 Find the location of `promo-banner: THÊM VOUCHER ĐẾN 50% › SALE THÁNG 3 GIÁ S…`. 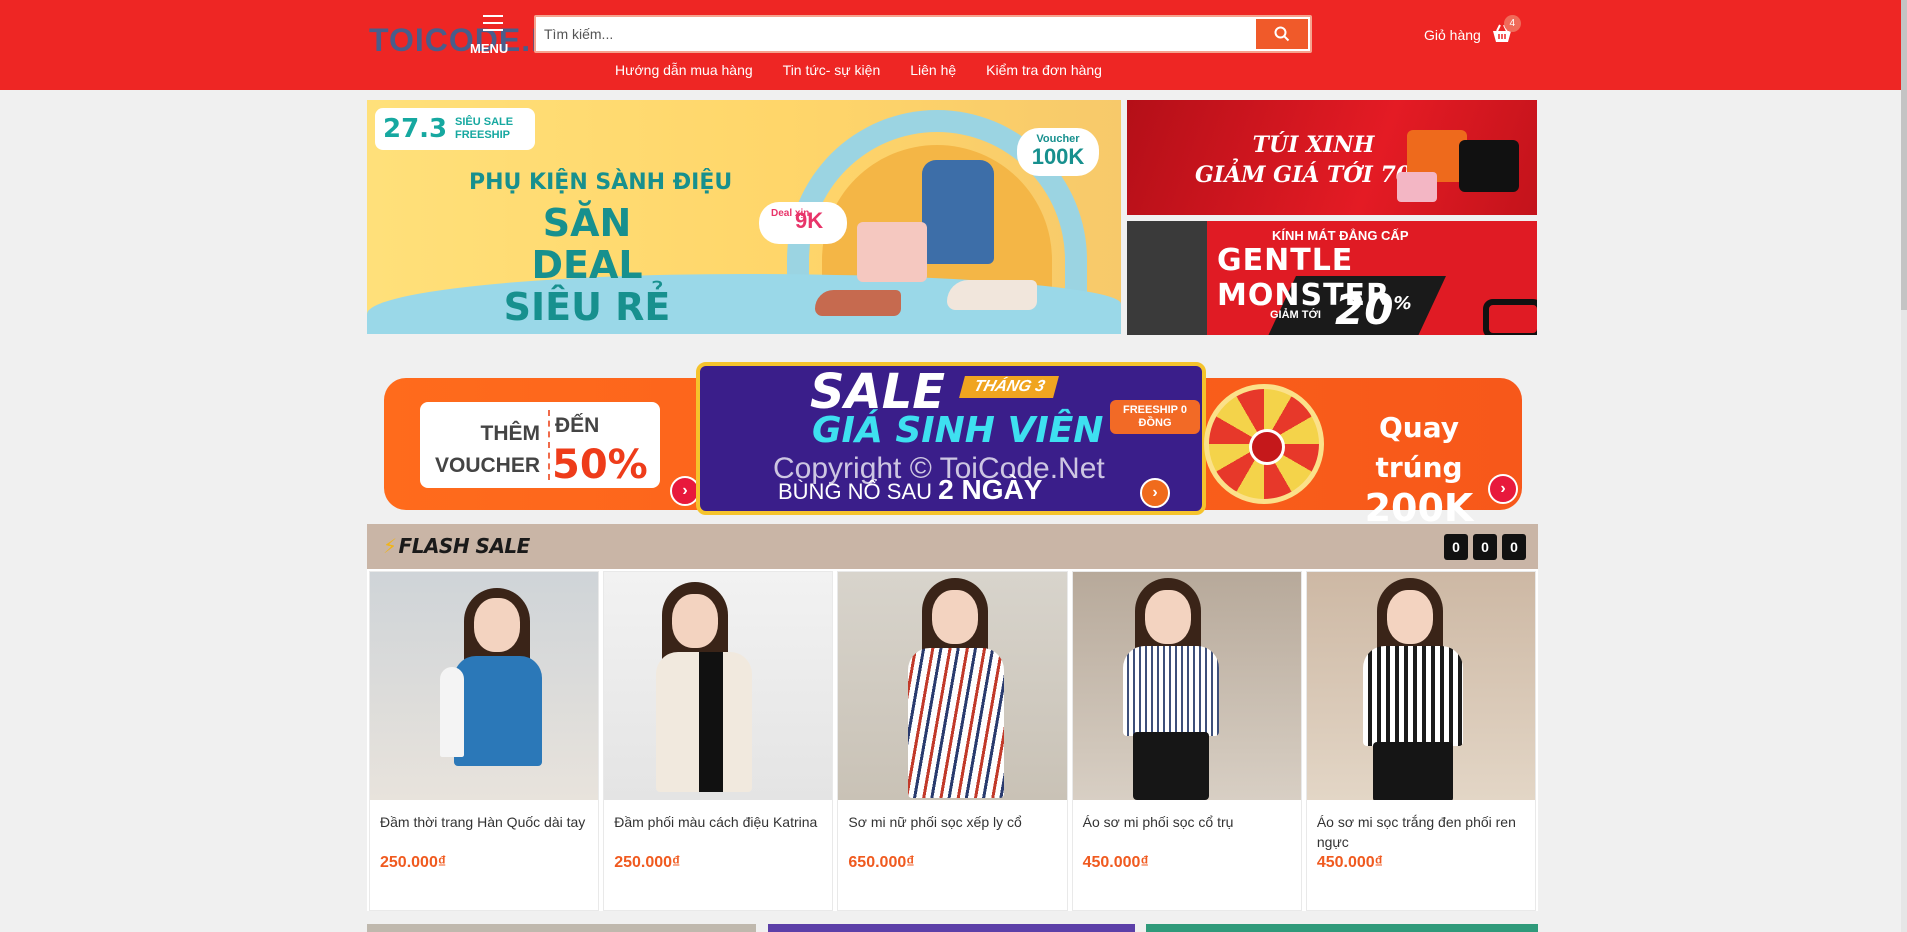

promo-banner: THÊM VOUCHER ĐẾN 50% › SALE THÁNG 3 GIÁ S… is located at coordinates (953, 445).